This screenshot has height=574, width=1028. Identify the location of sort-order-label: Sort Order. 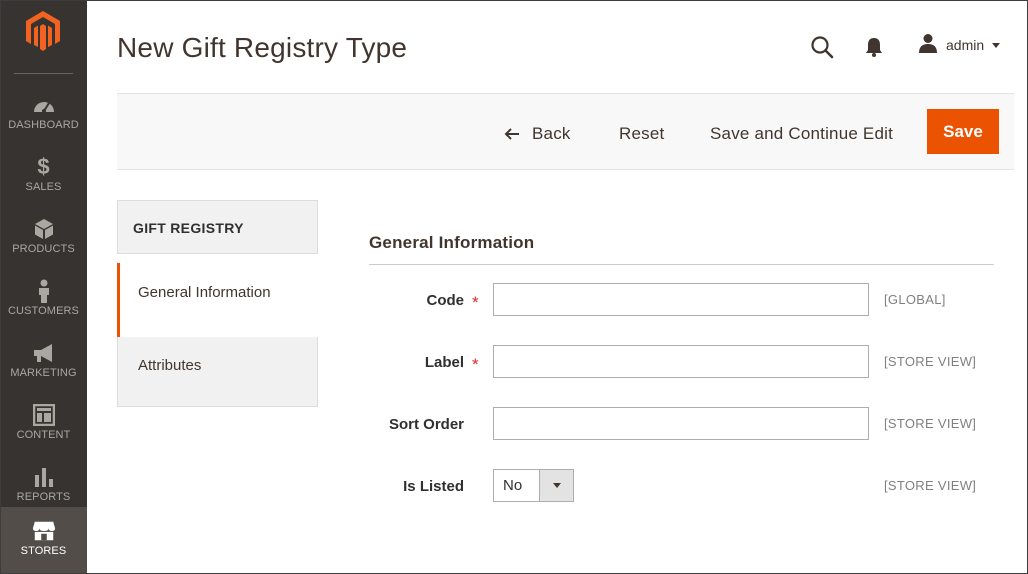
(426, 424).